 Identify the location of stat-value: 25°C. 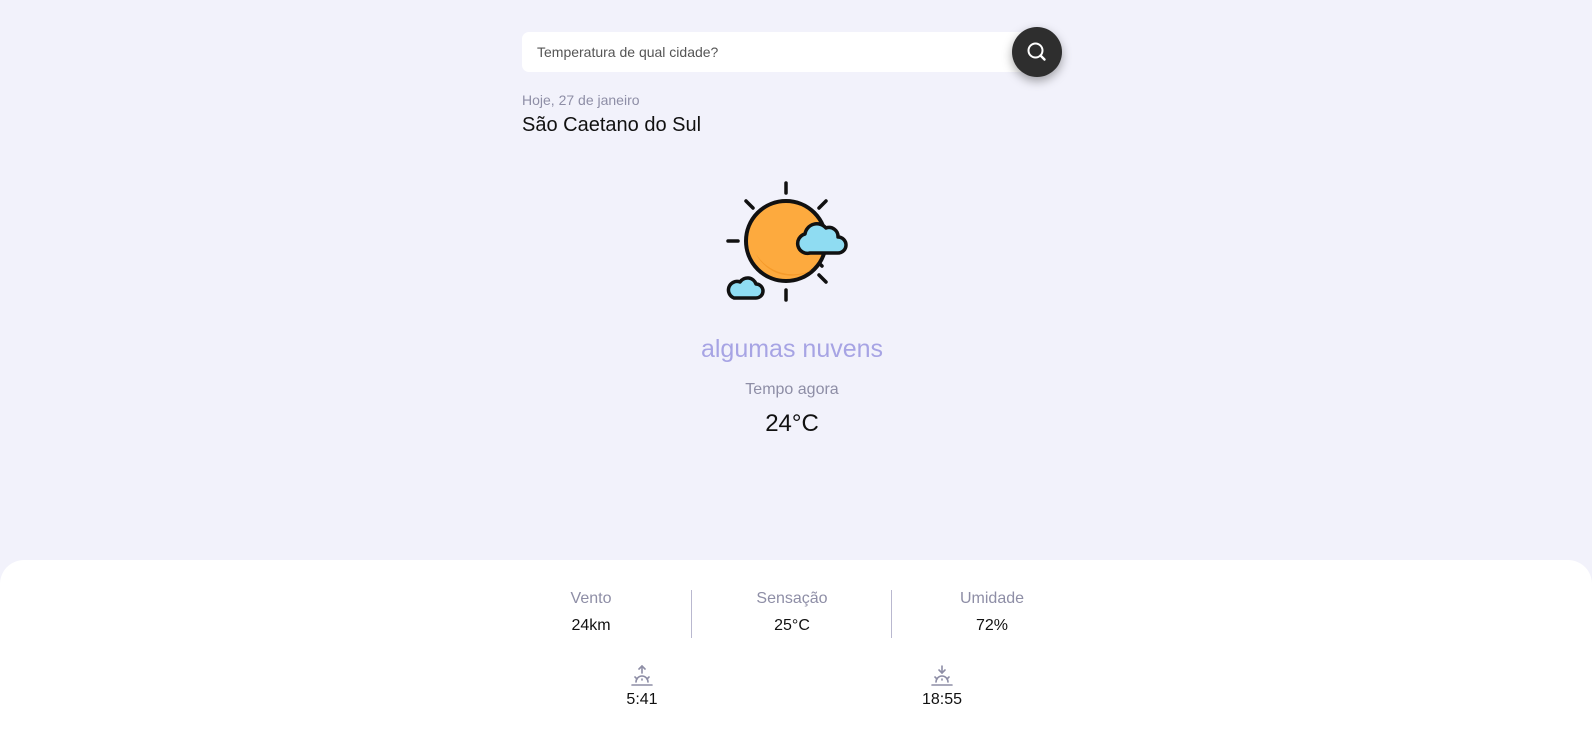
(792, 625).